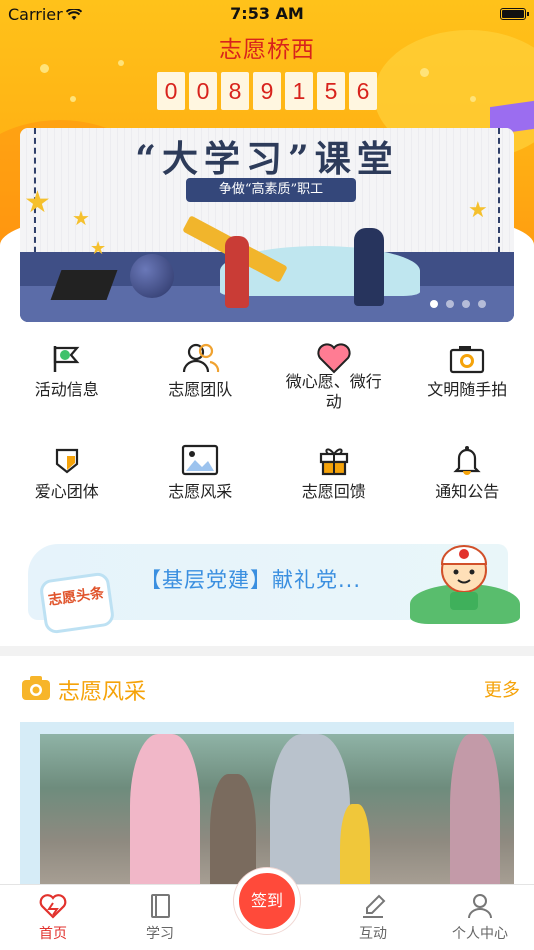 This screenshot has height=950, width=534. I want to click on graduation-cap-illustration, so click(84, 285).